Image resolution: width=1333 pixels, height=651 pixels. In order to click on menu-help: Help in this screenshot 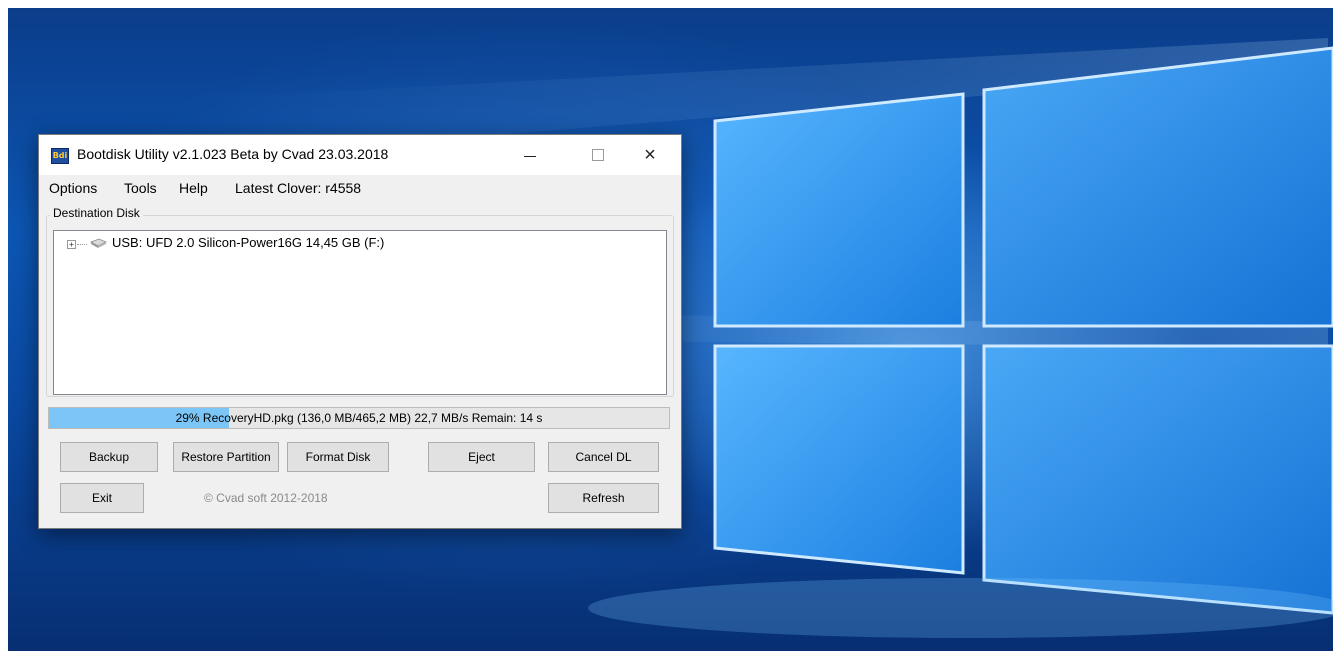, I will do `click(193, 188)`.